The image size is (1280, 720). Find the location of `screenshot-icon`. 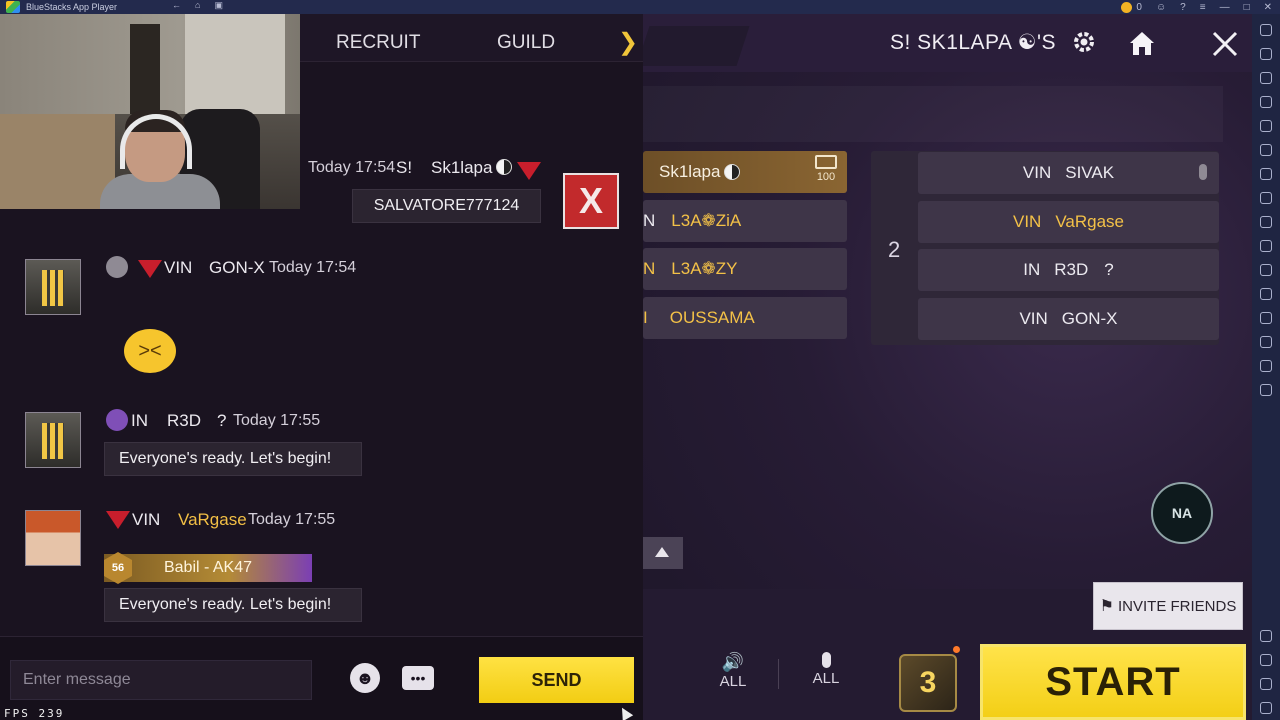

screenshot-icon is located at coordinates (1266, 222).